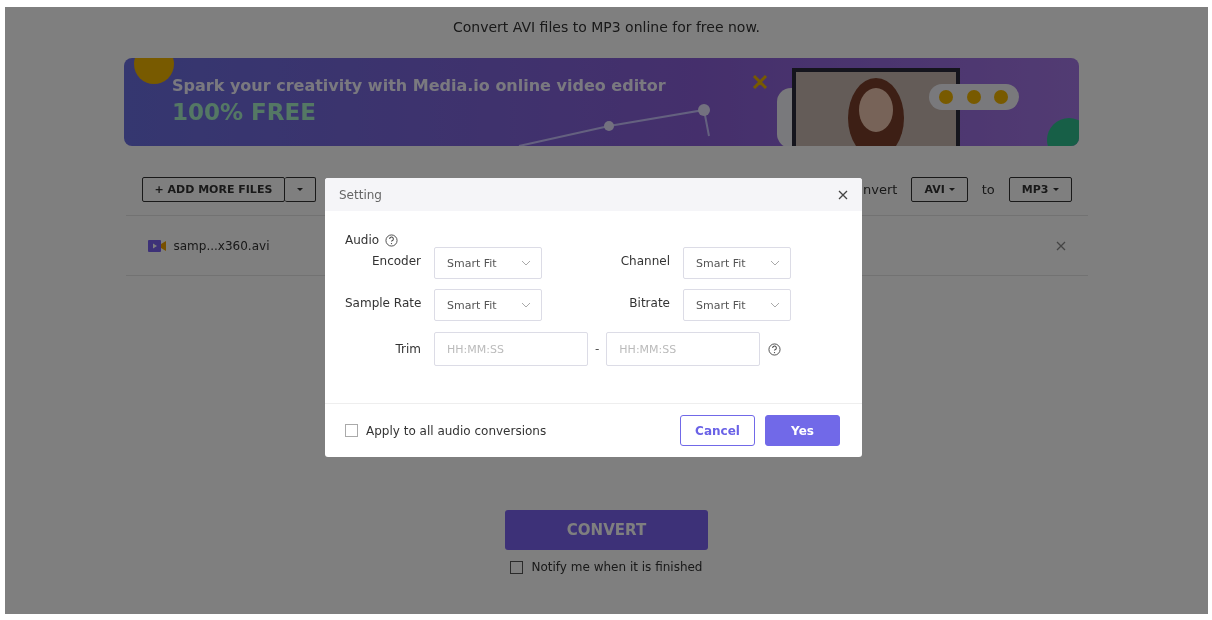 The width and height of the screenshot is (1212, 620). What do you see at coordinates (395, 260) in the screenshot?
I see `field-label: Encoder` at bounding box center [395, 260].